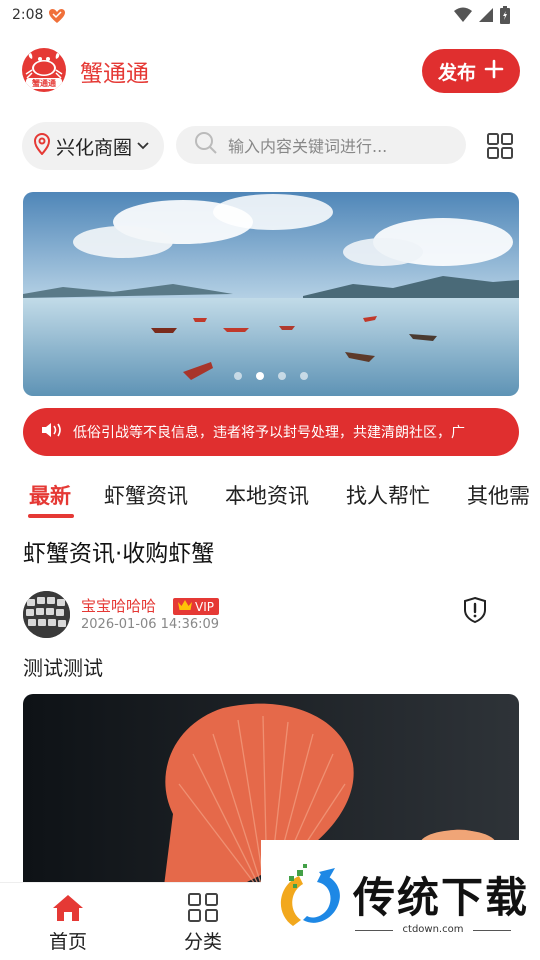  I want to click on location-name: 兴化商圈, so click(94, 147).